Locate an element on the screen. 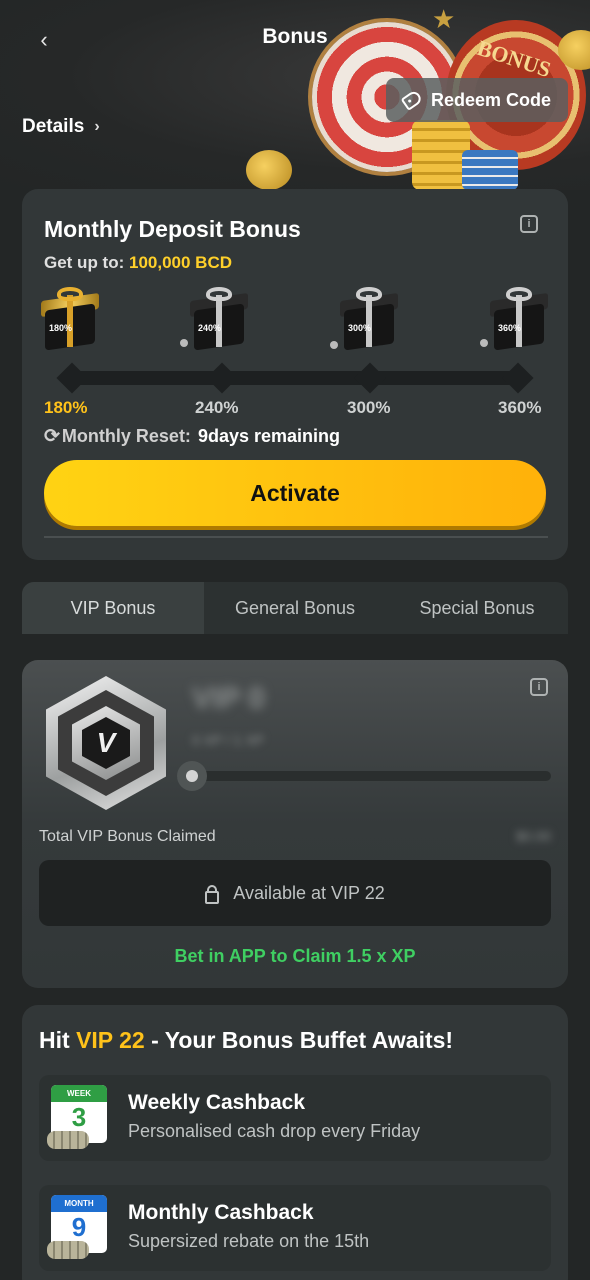  perks-title: Hit VIP 22 - Your Bonus Buffet Awaits! is located at coordinates (246, 1040).